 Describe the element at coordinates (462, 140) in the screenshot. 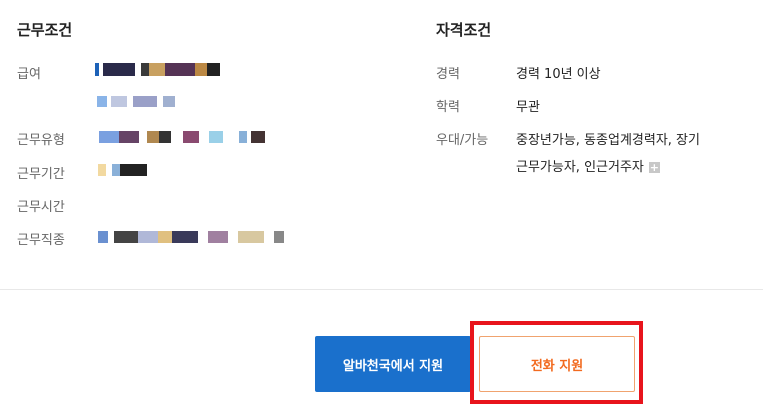

I see `preferred-label: 우대/가능` at that location.